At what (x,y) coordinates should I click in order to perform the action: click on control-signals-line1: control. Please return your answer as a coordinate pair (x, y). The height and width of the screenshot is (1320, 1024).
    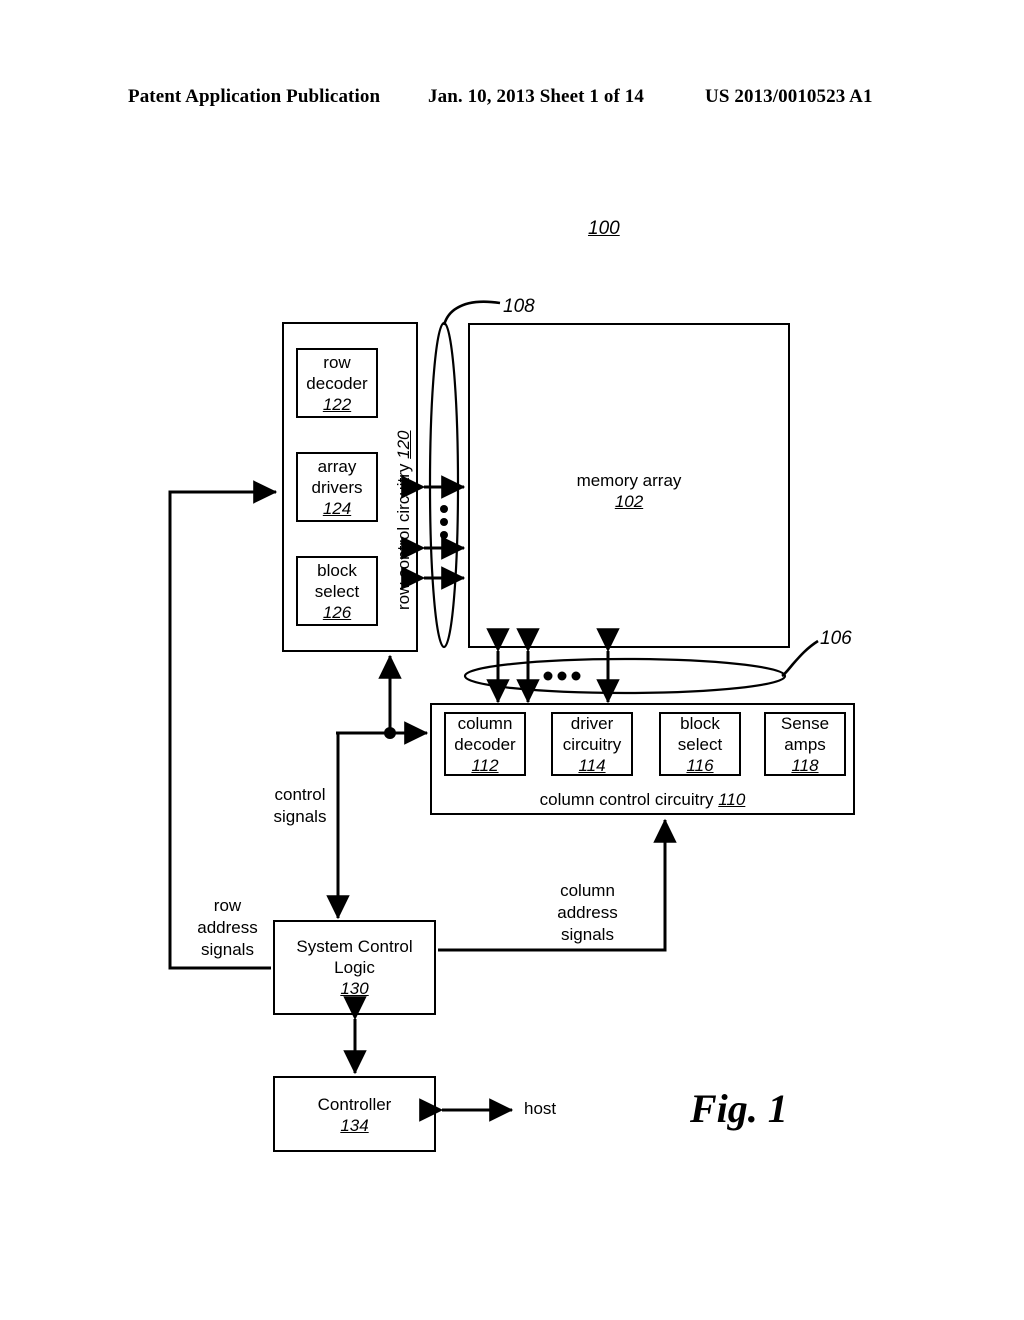
    Looking at the image, I should click on (300, 794).